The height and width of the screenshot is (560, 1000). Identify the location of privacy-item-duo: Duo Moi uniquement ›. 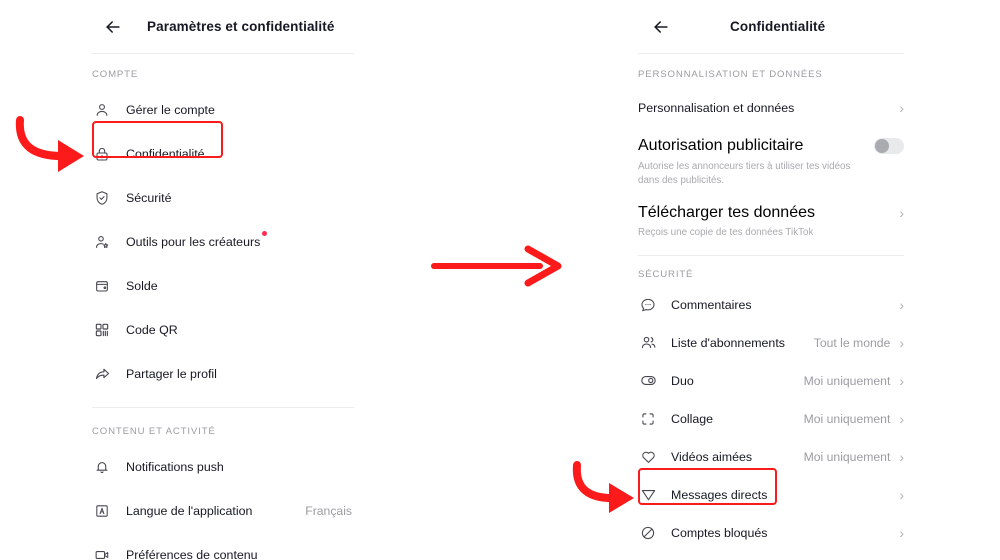
(771, 381).